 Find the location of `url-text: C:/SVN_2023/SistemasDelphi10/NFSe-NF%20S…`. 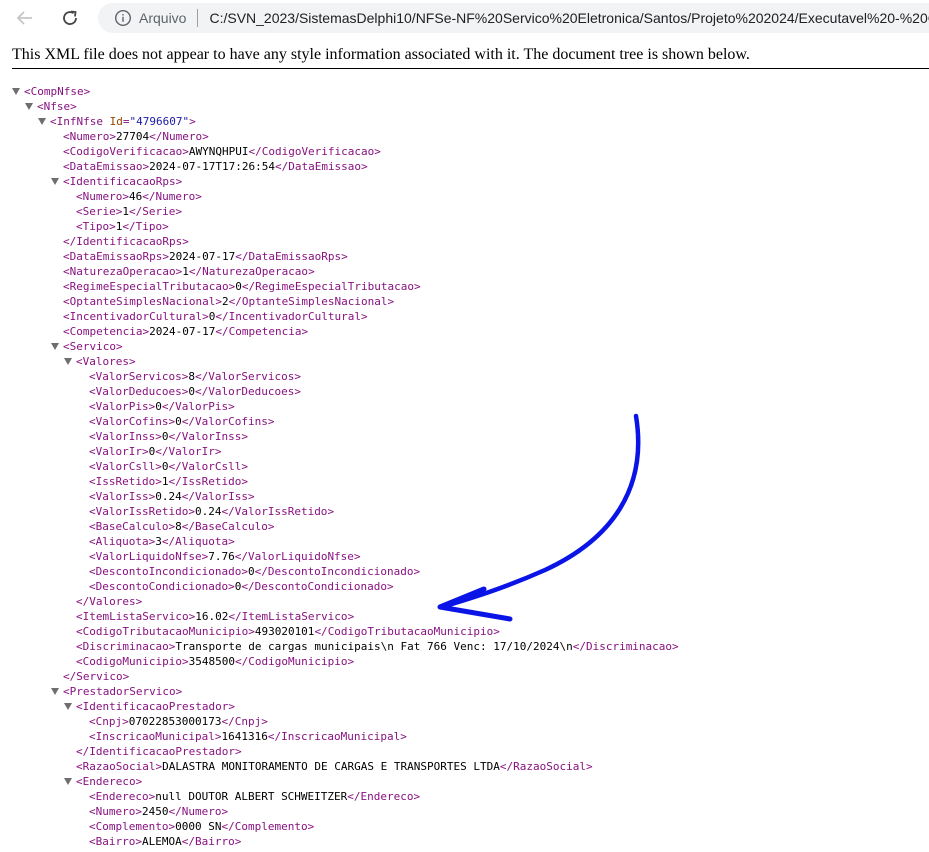

url-text: C:/SVN_2023/SistemasDelphi10/NFSe-NF%20S… is located at coordinates (569, 18).